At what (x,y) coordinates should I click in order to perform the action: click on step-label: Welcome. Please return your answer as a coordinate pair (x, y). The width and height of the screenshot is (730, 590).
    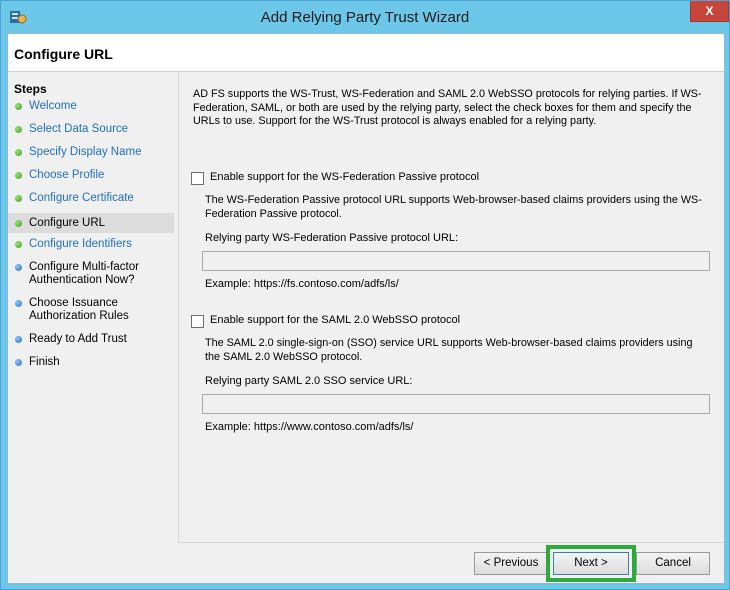
    Looking at the image, I should click on (53, 106).